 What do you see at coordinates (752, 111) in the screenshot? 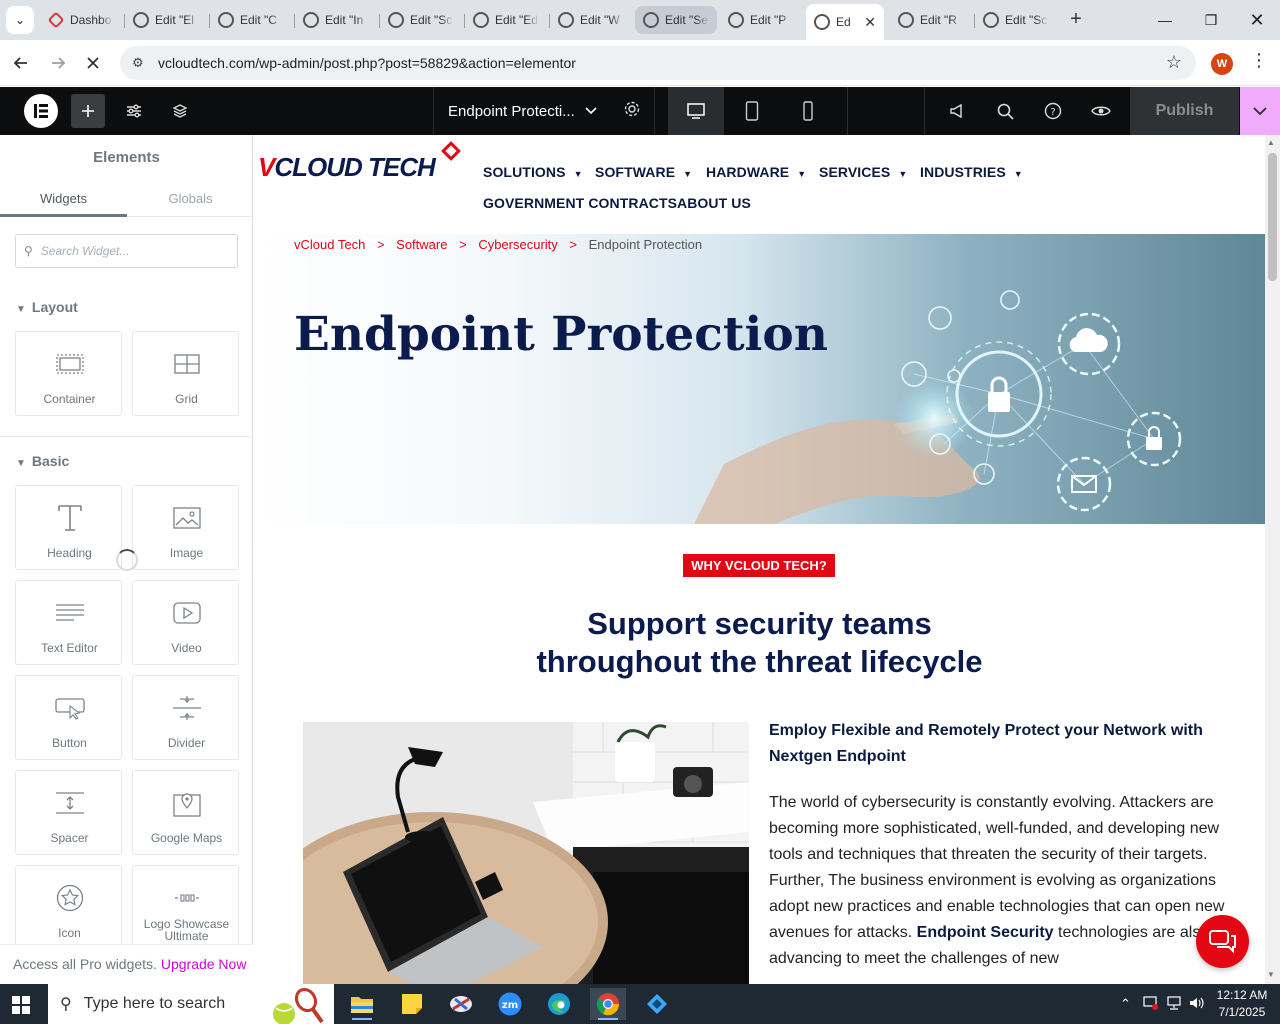
I see `tablet-icon` at bounding box center [752, 111].